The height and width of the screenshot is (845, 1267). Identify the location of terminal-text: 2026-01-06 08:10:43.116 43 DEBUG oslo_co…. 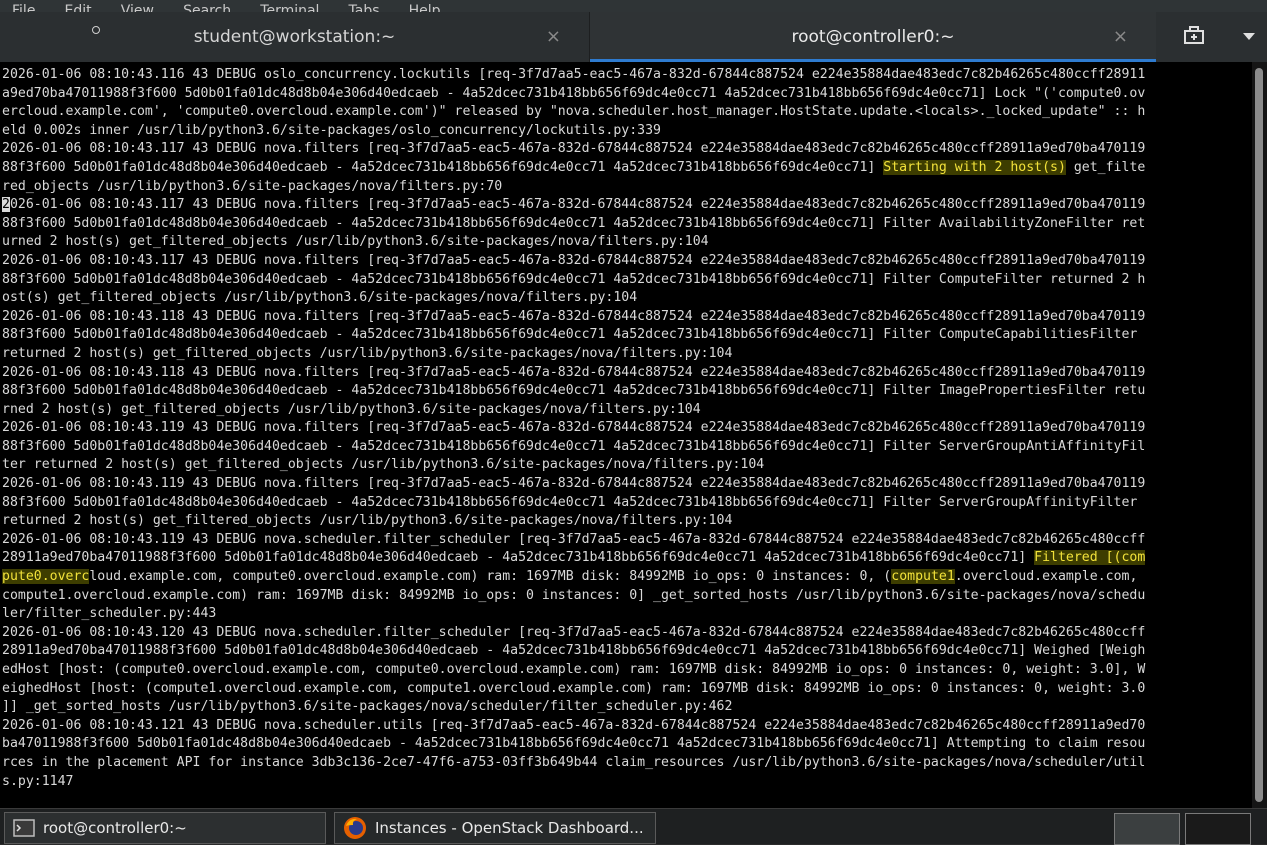
(574, 74).